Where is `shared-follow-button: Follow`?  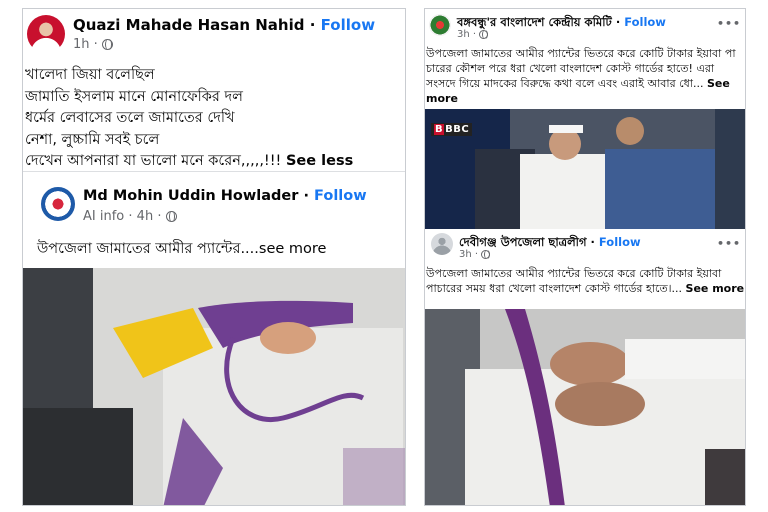
shared-follow-button: Follow is located at coordinates (340, 196).